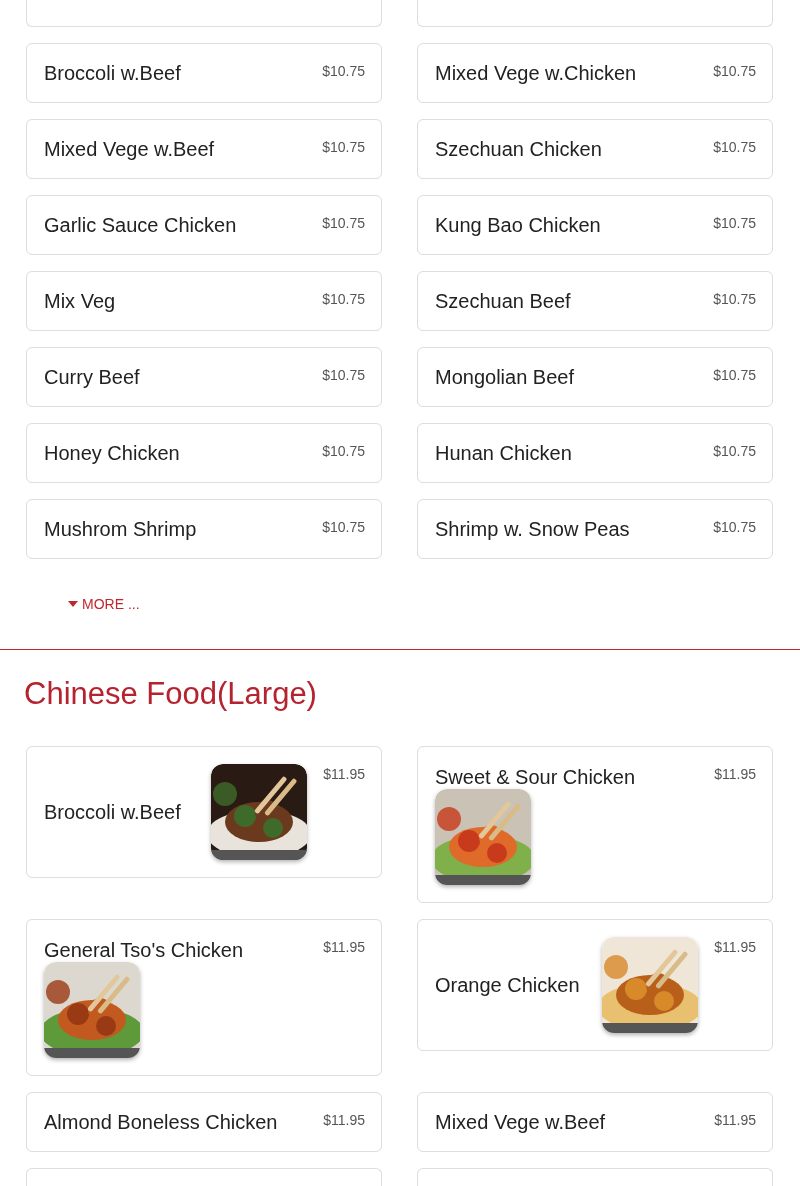 This screenshot has width=800, height=1186. I want to click on menu-item-card: General Tso's Chicken $11.95, so click(204, 997).